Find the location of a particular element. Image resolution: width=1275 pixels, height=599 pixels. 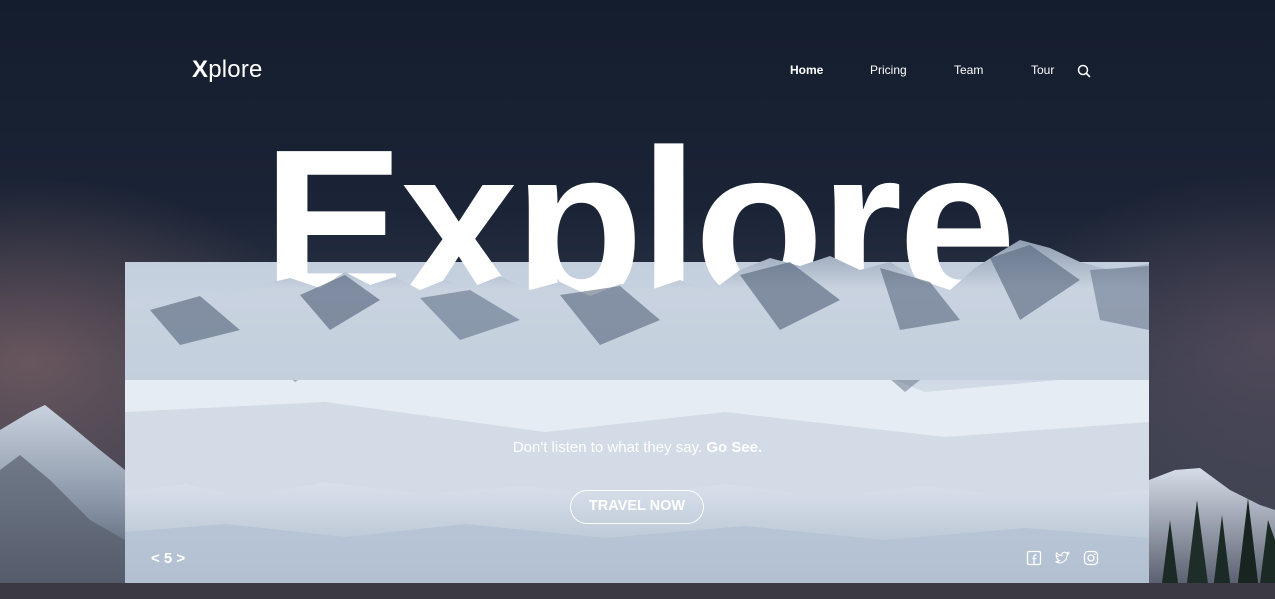

search-icon is located at coordinates (1084, 71).